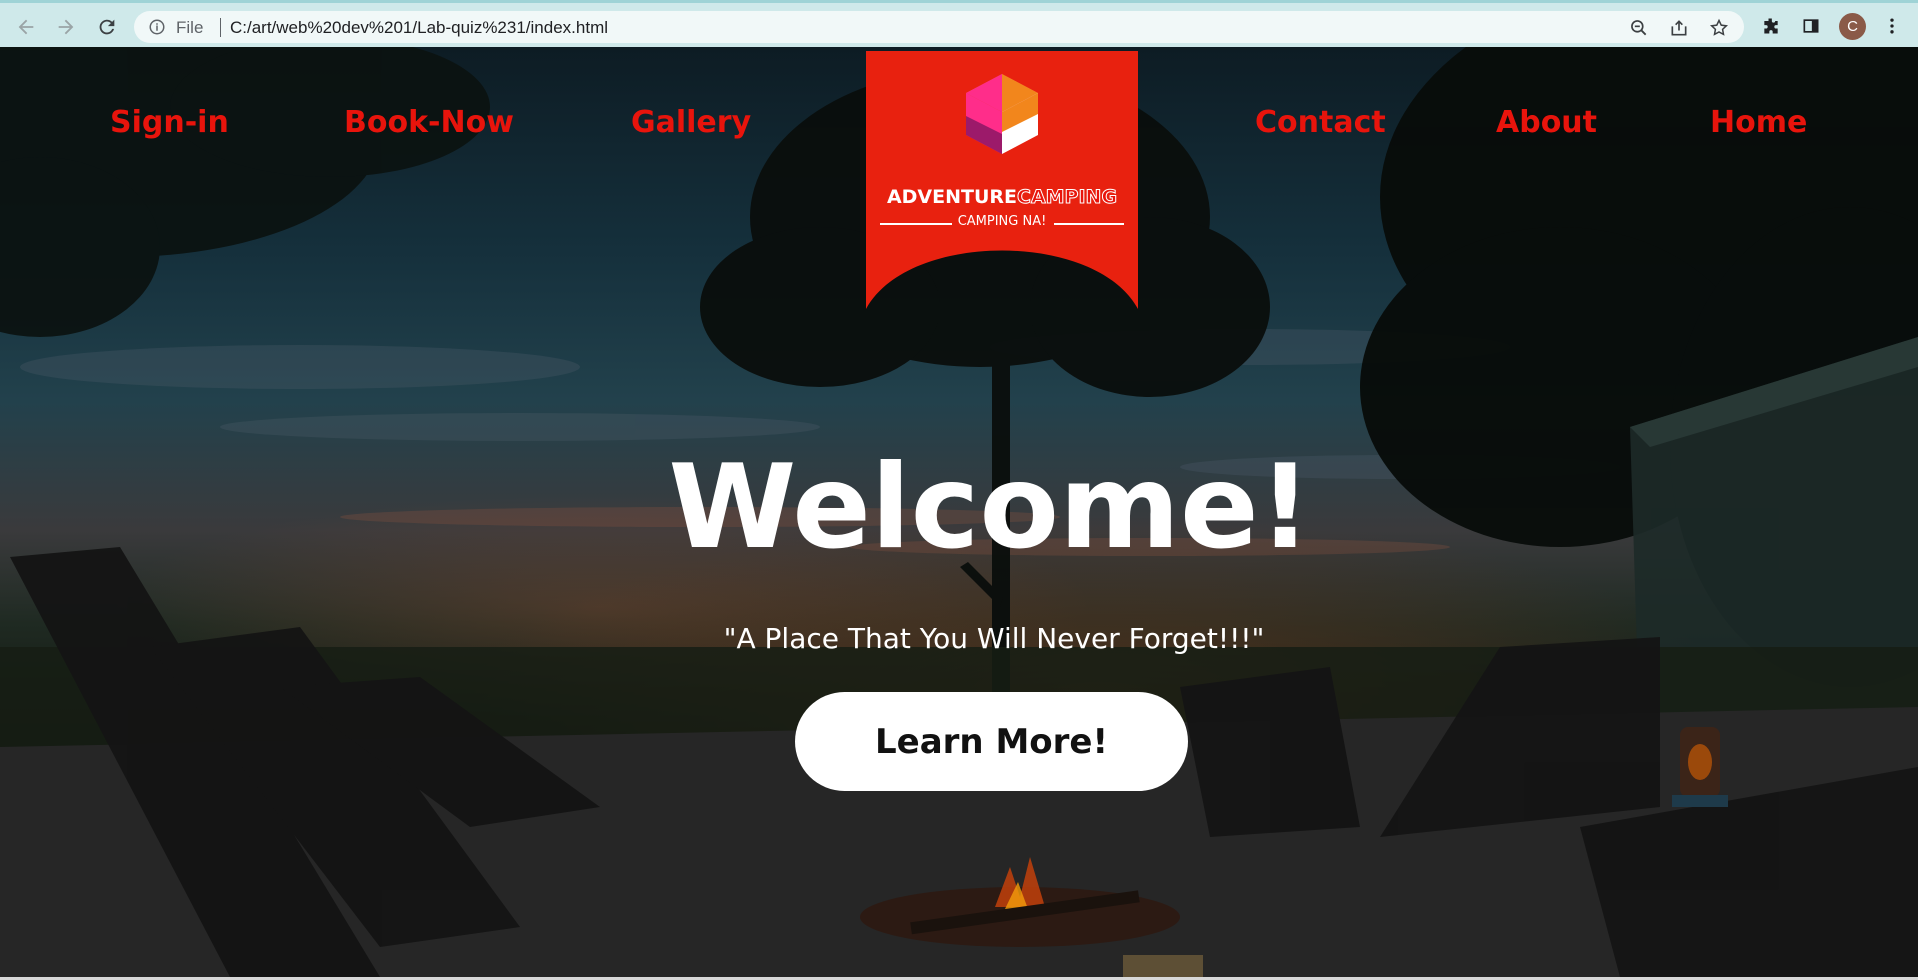 This screenshot has height=980, width=1918. What do you see at coordinates (1758, 124) in the screenshot?
I see `nav-link-home: Home` at bounding box center [1758, 124].